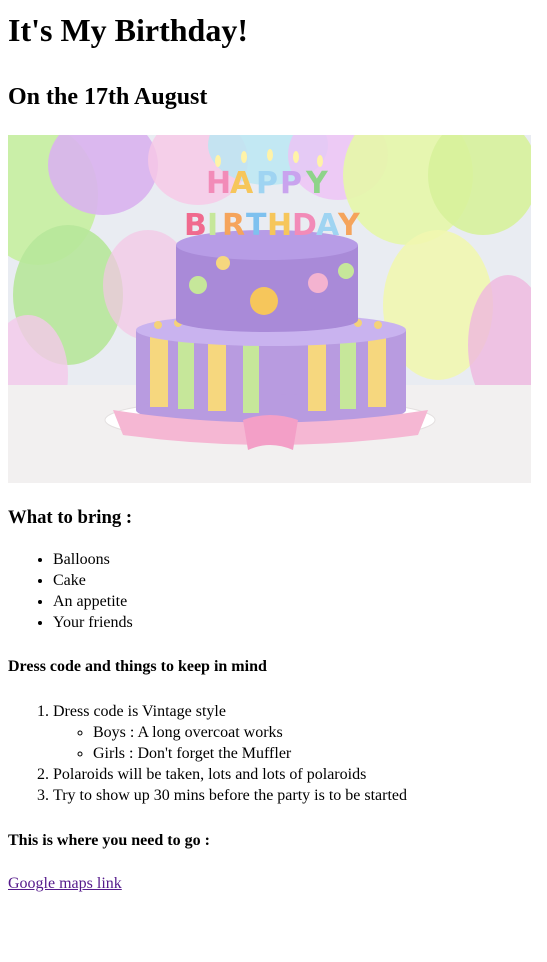 The height and width of the screenshot is (962, 547). Describe the element at coordinates (304, 225) in the screenshot. I see `svg-text: D` at that location.